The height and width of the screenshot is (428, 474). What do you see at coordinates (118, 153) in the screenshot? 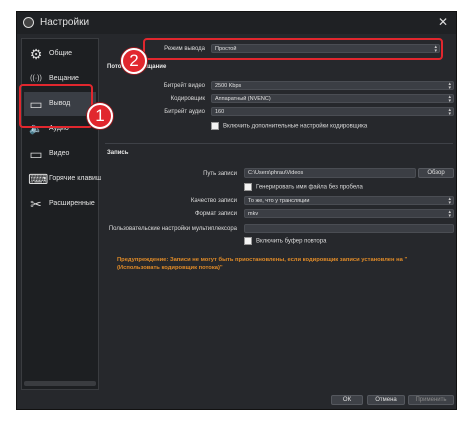
I see `recording-section-title: Запись` at bounding box center [118, 153].